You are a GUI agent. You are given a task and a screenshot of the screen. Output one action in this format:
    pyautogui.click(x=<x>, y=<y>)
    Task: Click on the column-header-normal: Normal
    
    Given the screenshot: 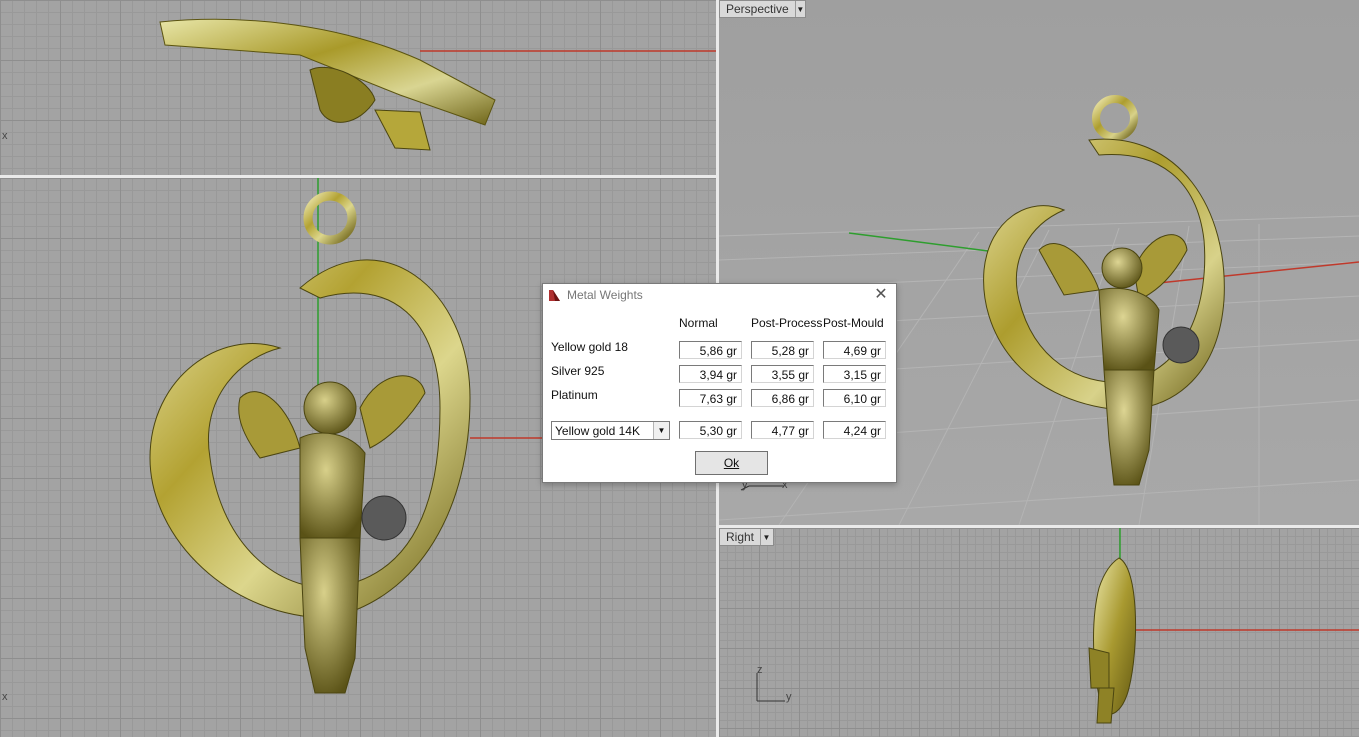 What is the action you would take?
    pyautogui.click(x=698, y=323)
    